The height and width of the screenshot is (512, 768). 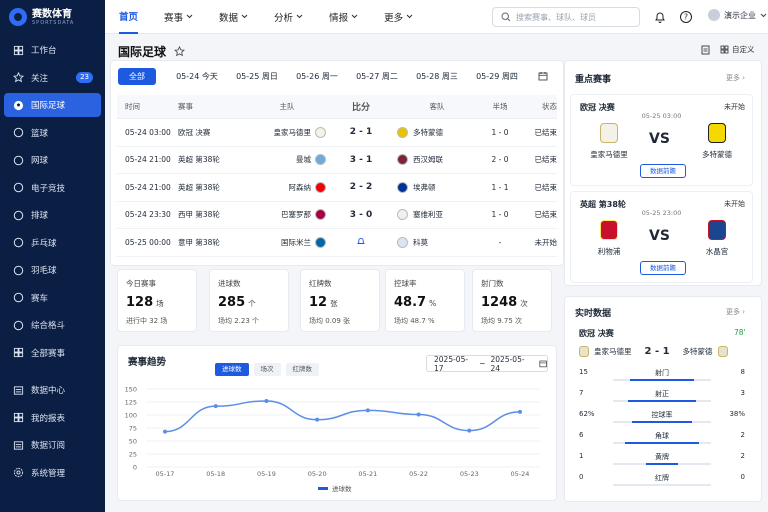 I want to click on sidebar-item: 排球, so click(x=52, y=215).